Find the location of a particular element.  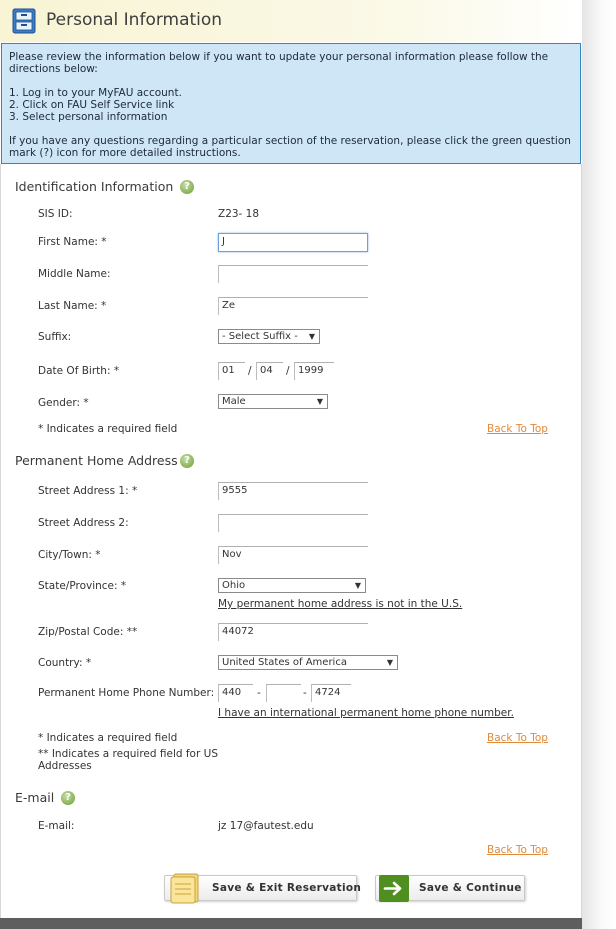

gender-label: Gender: * is located at coordinates (63, 403).